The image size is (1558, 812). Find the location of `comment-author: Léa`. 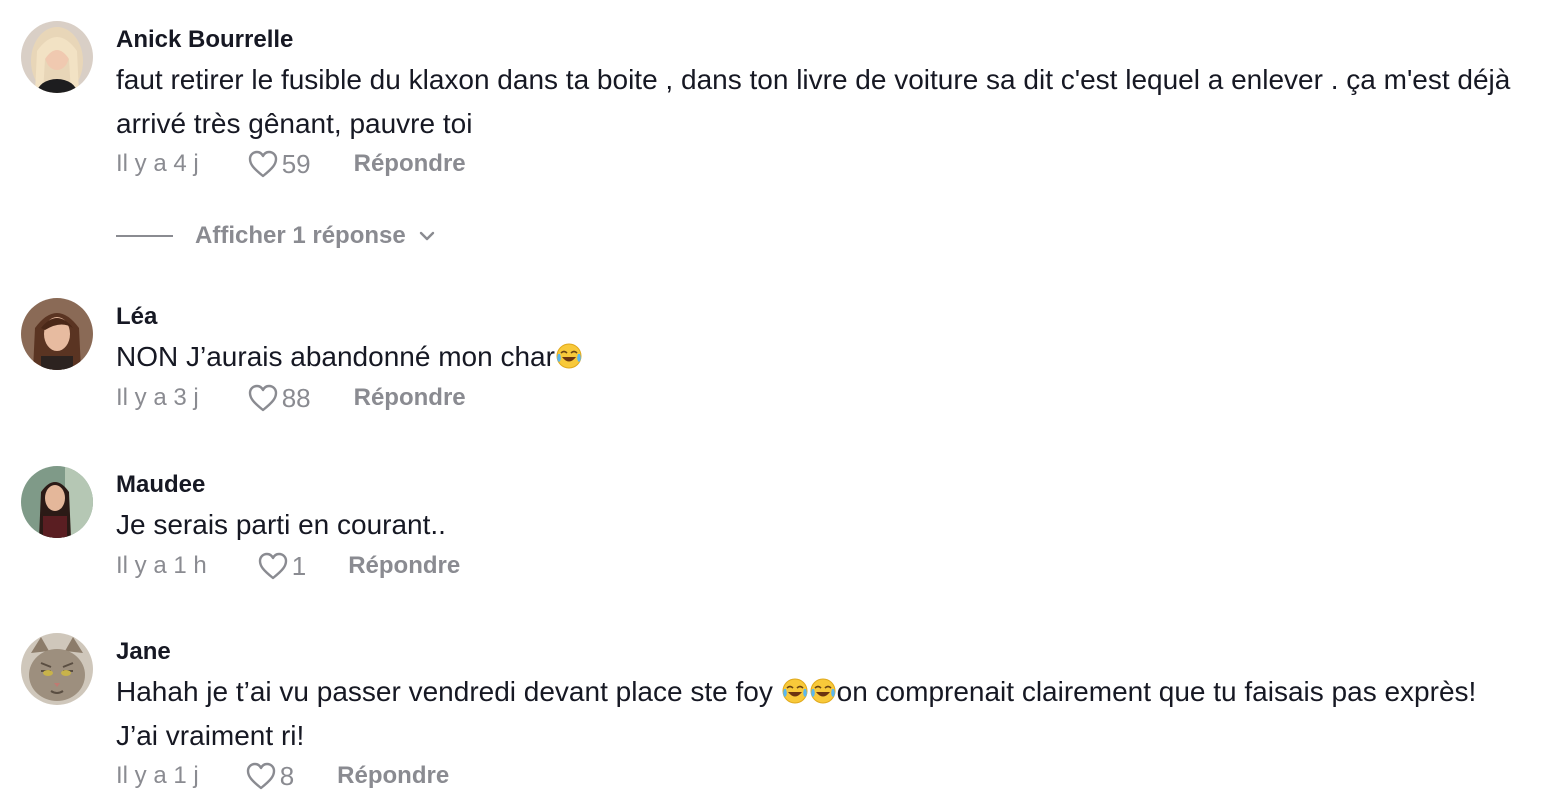

comment-author: Léa is located at coordinates (136, 317).